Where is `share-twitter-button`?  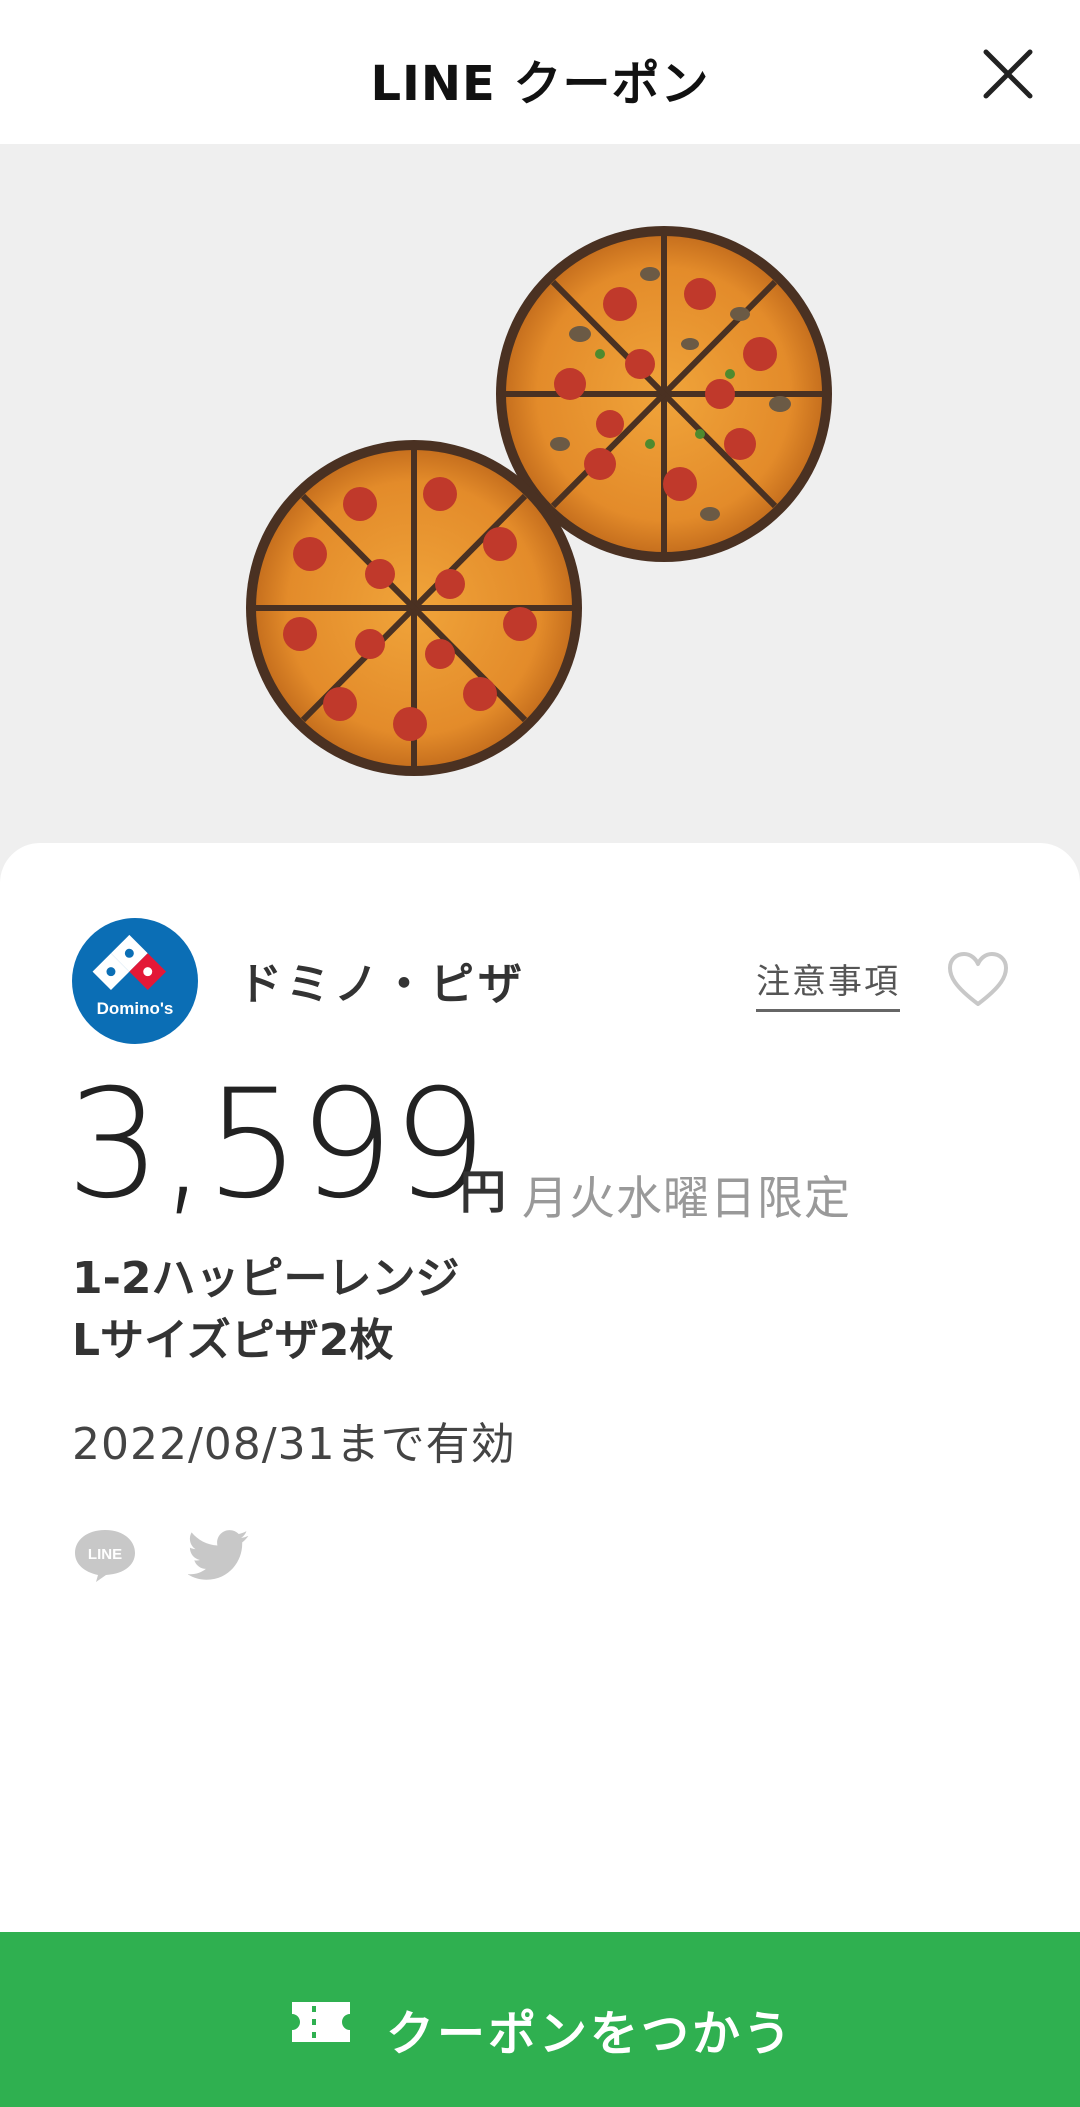
share-twitter-button is located at coordinates (220, 1554).